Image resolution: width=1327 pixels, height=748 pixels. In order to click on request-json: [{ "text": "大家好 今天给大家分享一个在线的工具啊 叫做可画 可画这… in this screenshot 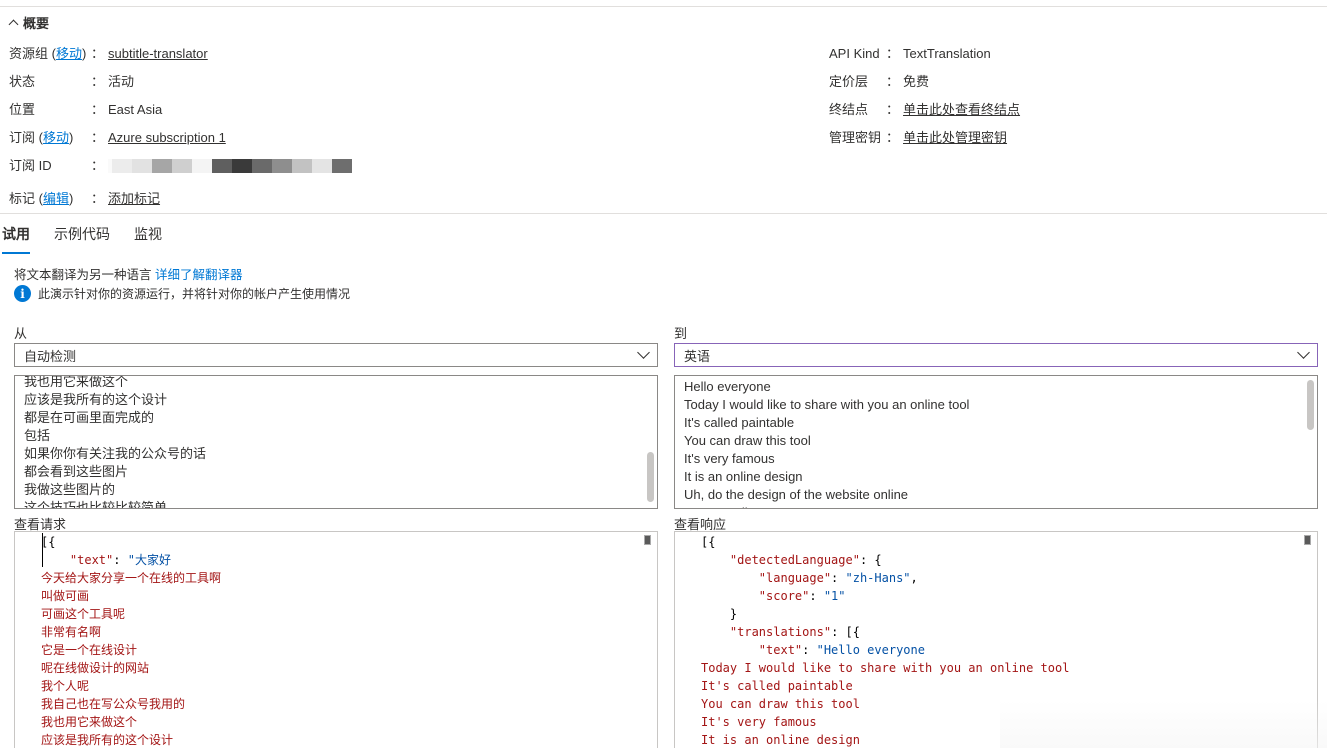, I will do `click(131, 641)`.